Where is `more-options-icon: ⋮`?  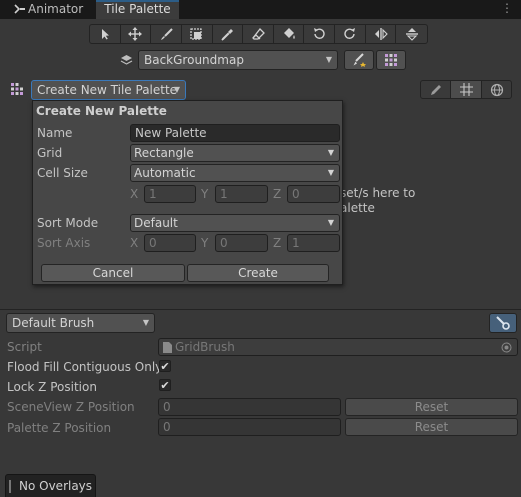 more-options-icon: ⋮ is located at coordinates (507, 8).